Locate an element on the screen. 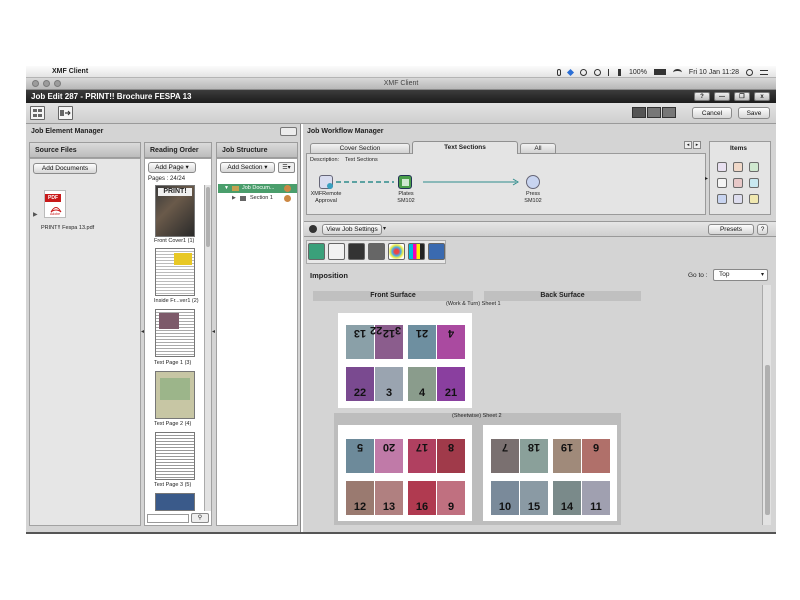 The width and height of the screenshot is (800, 600). goto-select: Top ▾ is located at coordinates (740, 275).